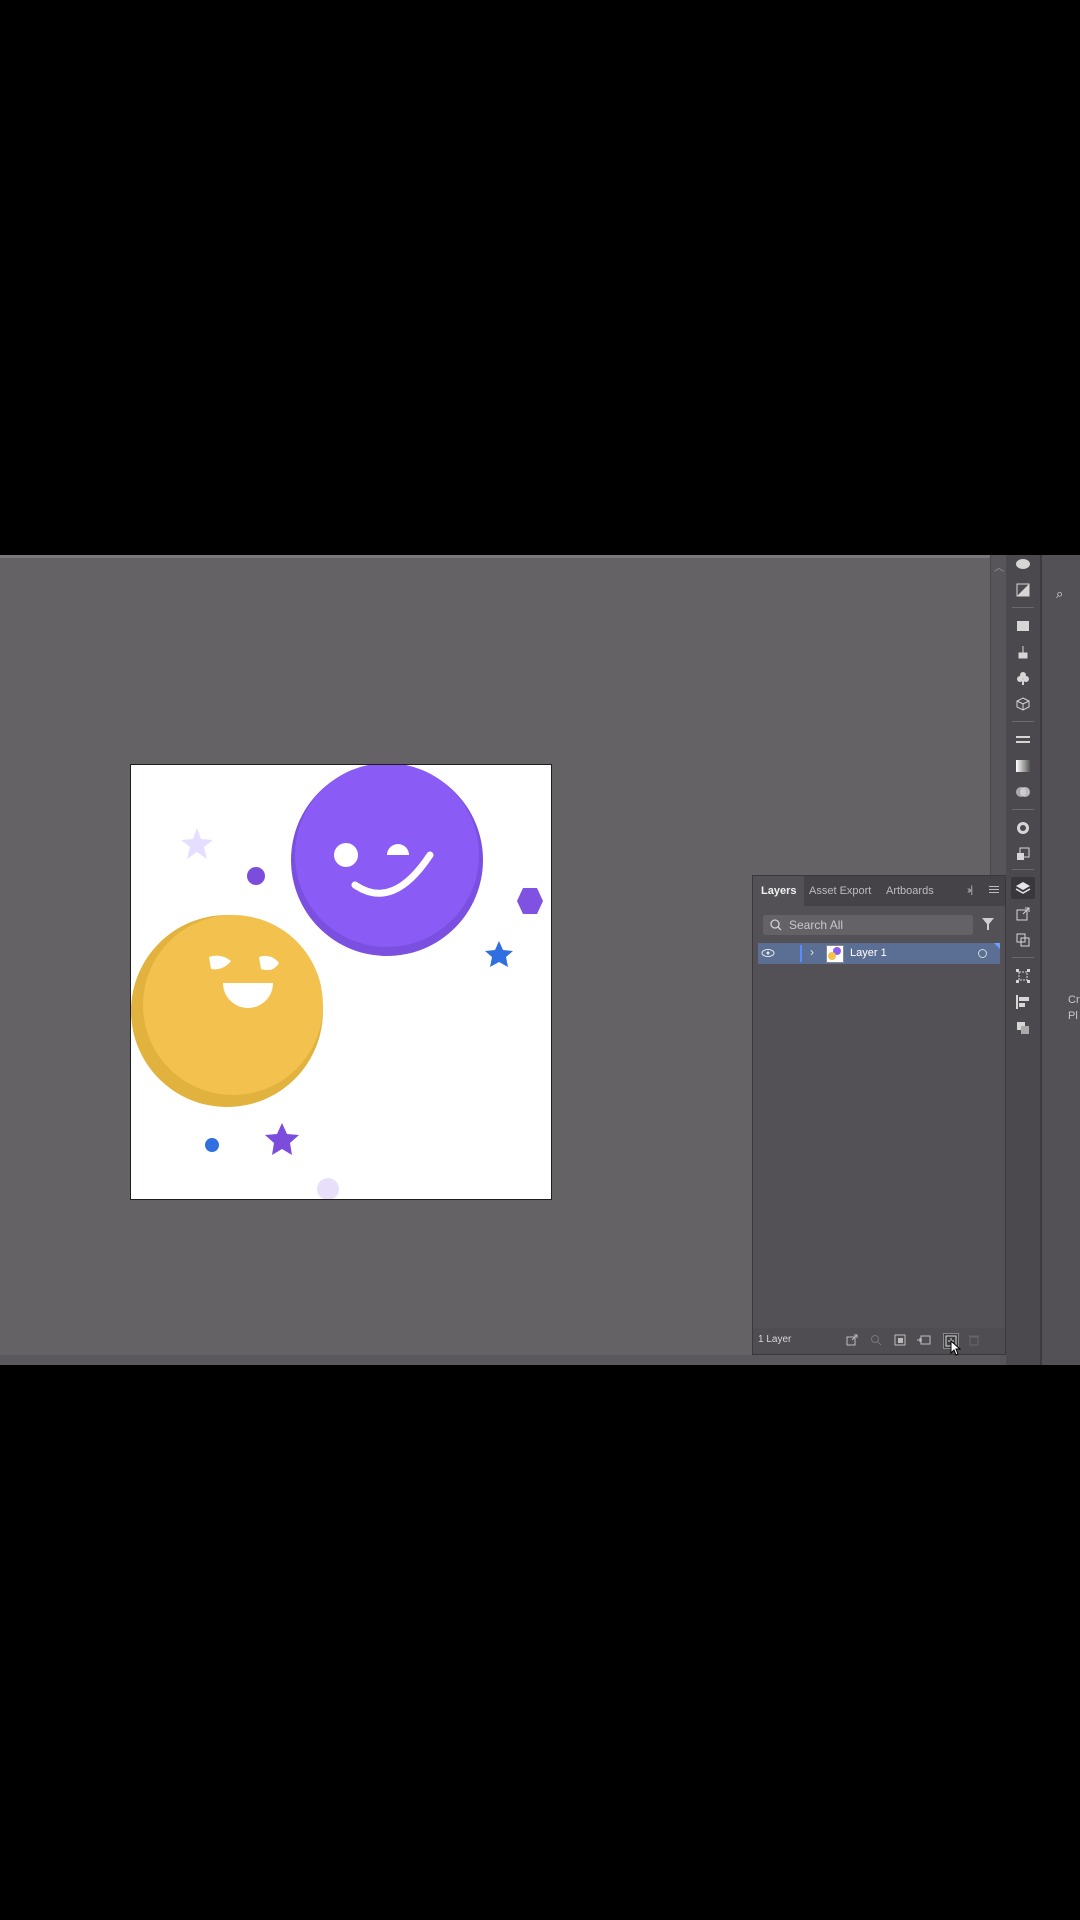 This screenshot has height=1920, width=1080. I want to click on artboards-icon, so click(1023, 940).